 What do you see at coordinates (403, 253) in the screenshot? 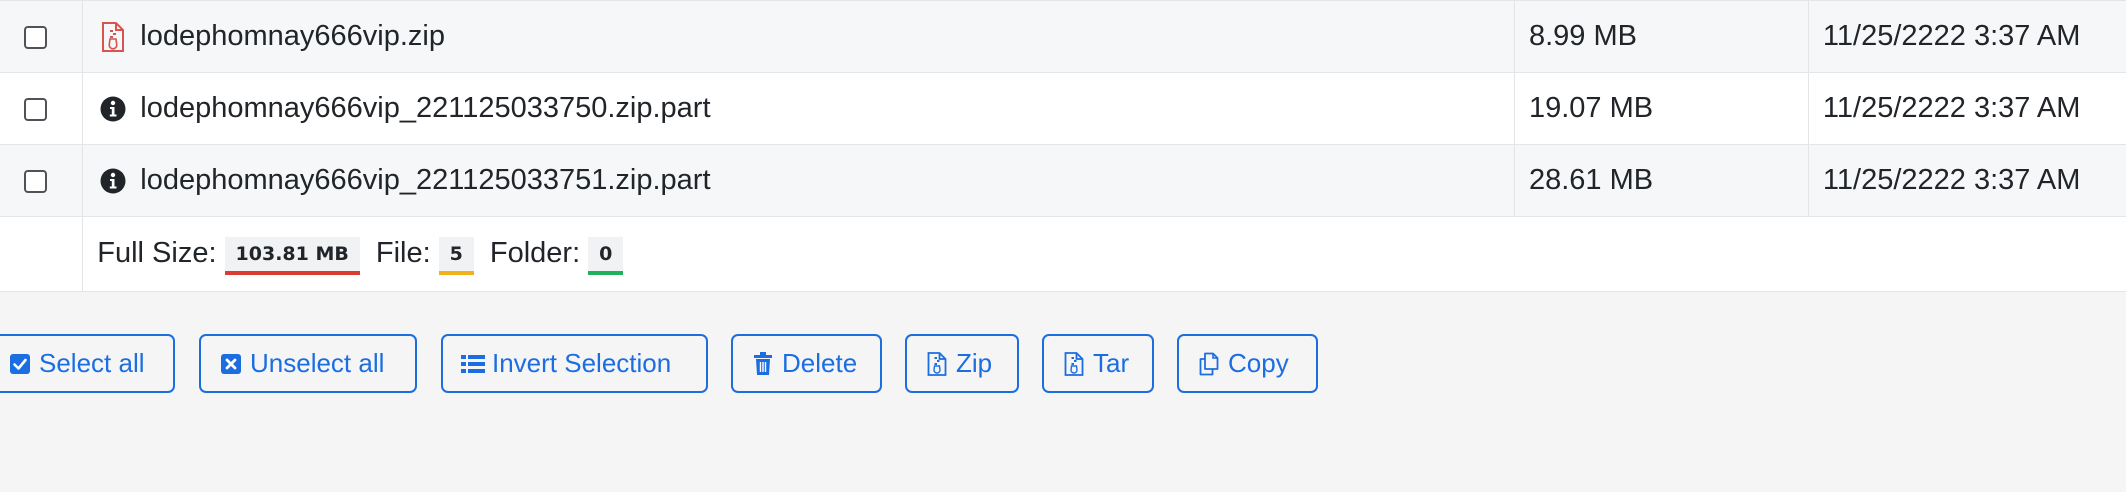
I see `file-count-label: File:` at bounding box center [403, 253].